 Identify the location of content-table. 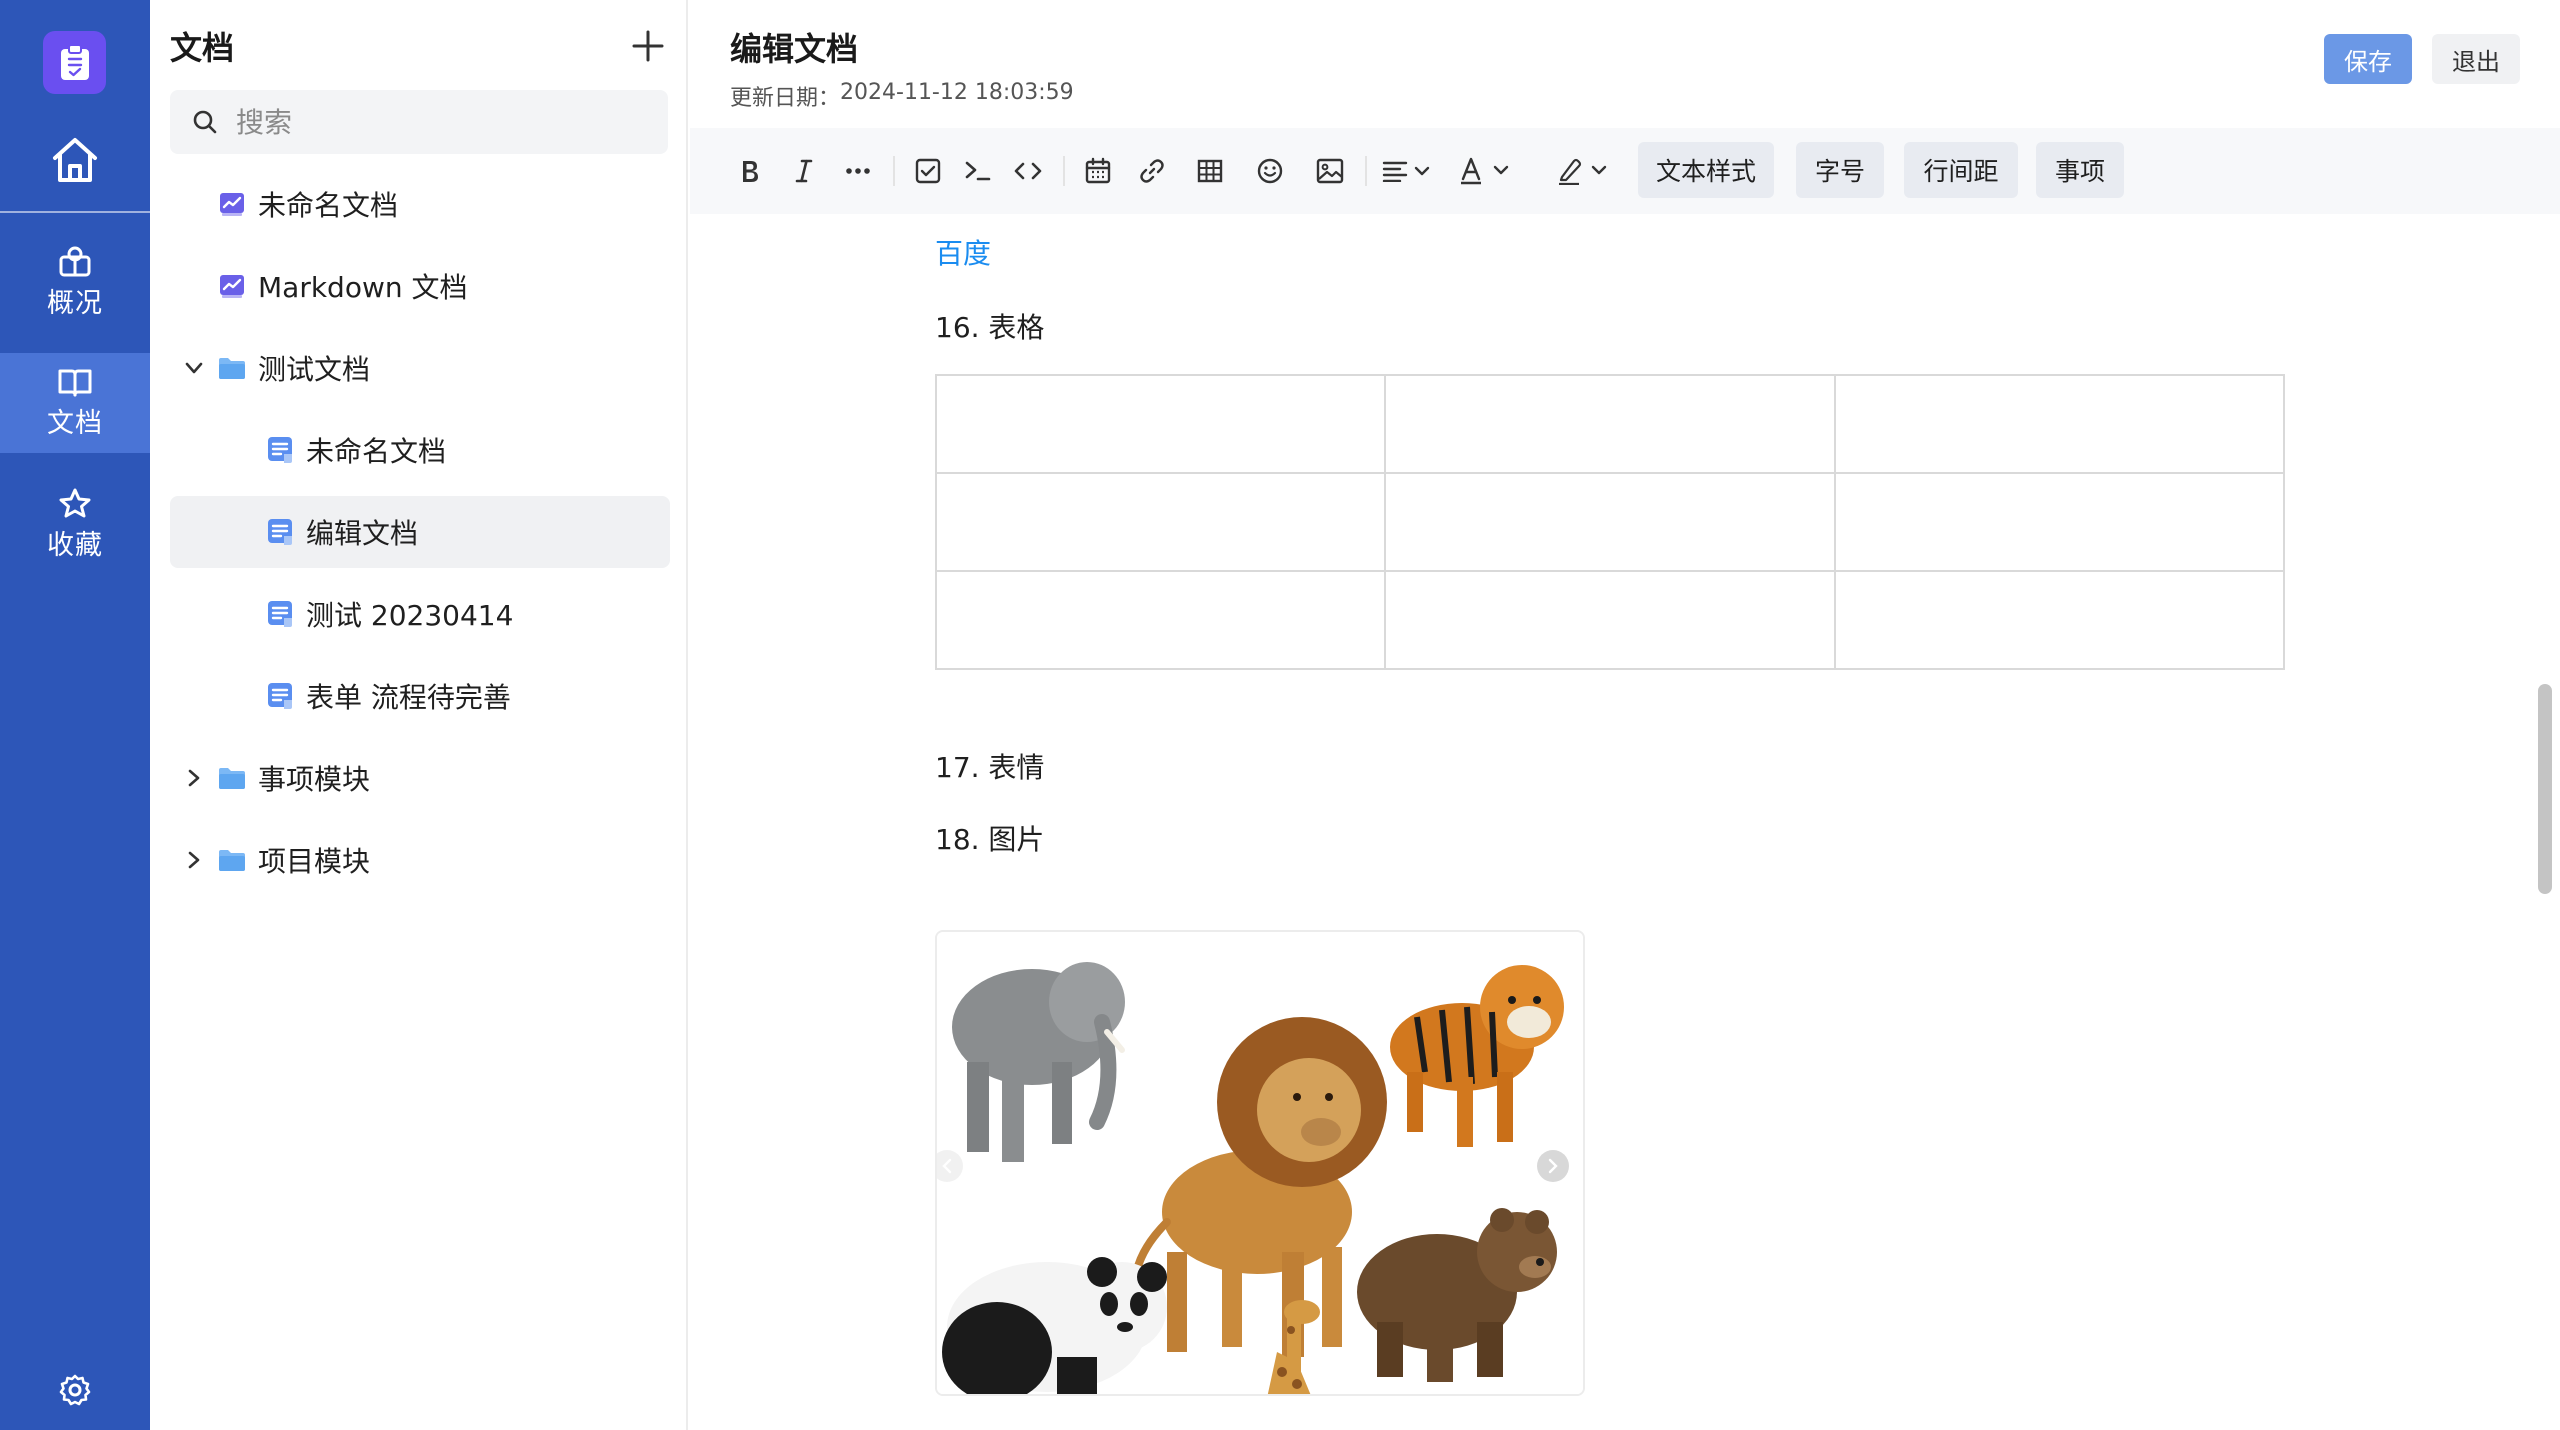
(1610, 522).